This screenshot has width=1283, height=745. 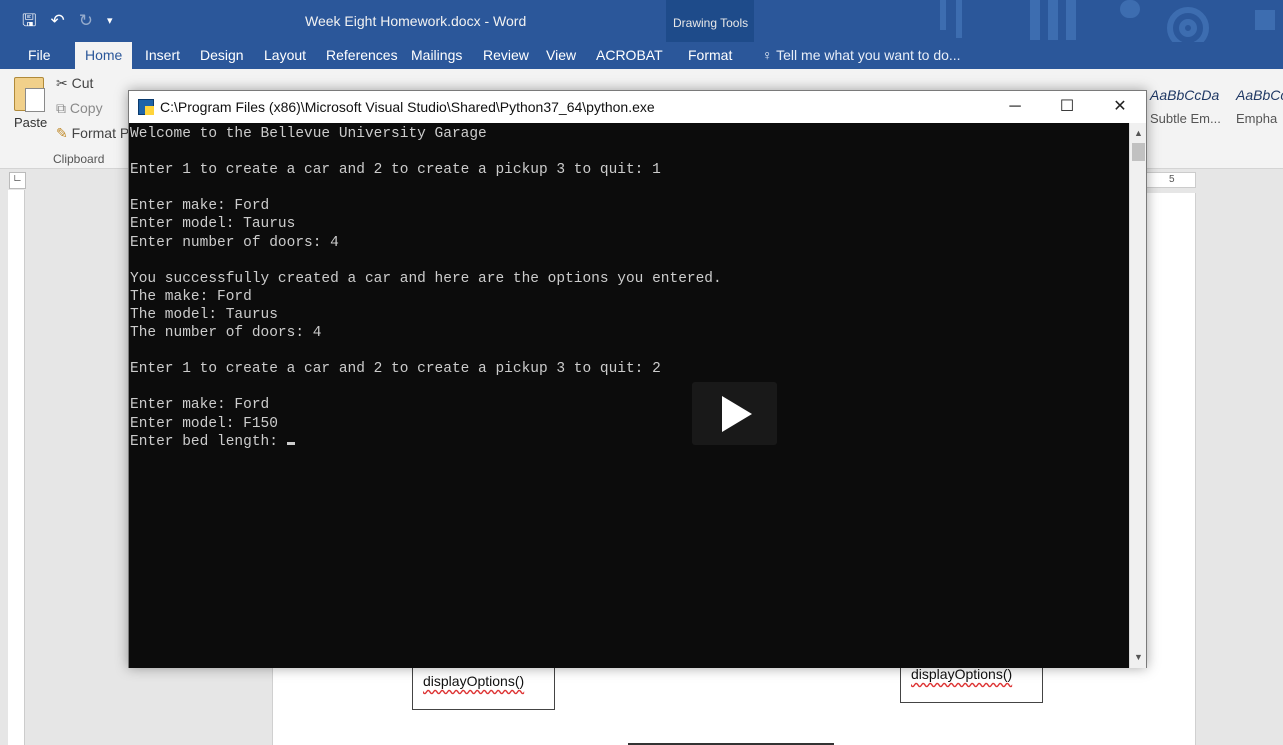 I want to click on tab-format: Format, so click(x=710, y=55).